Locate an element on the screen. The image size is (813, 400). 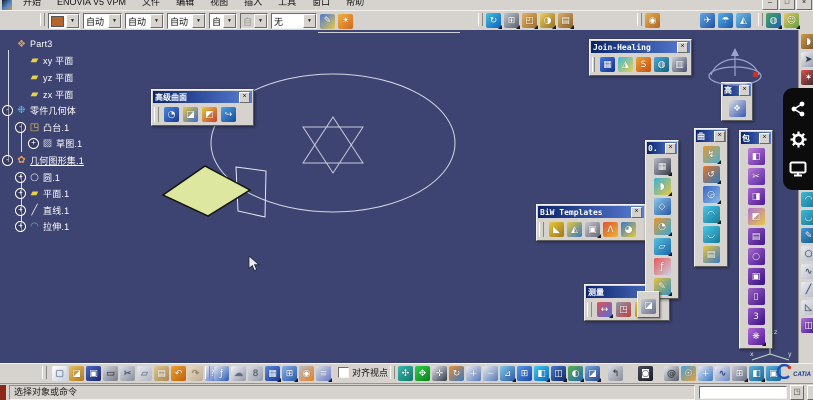
extrude-tool-icon: ◫ is located at coordinates (807, 325).